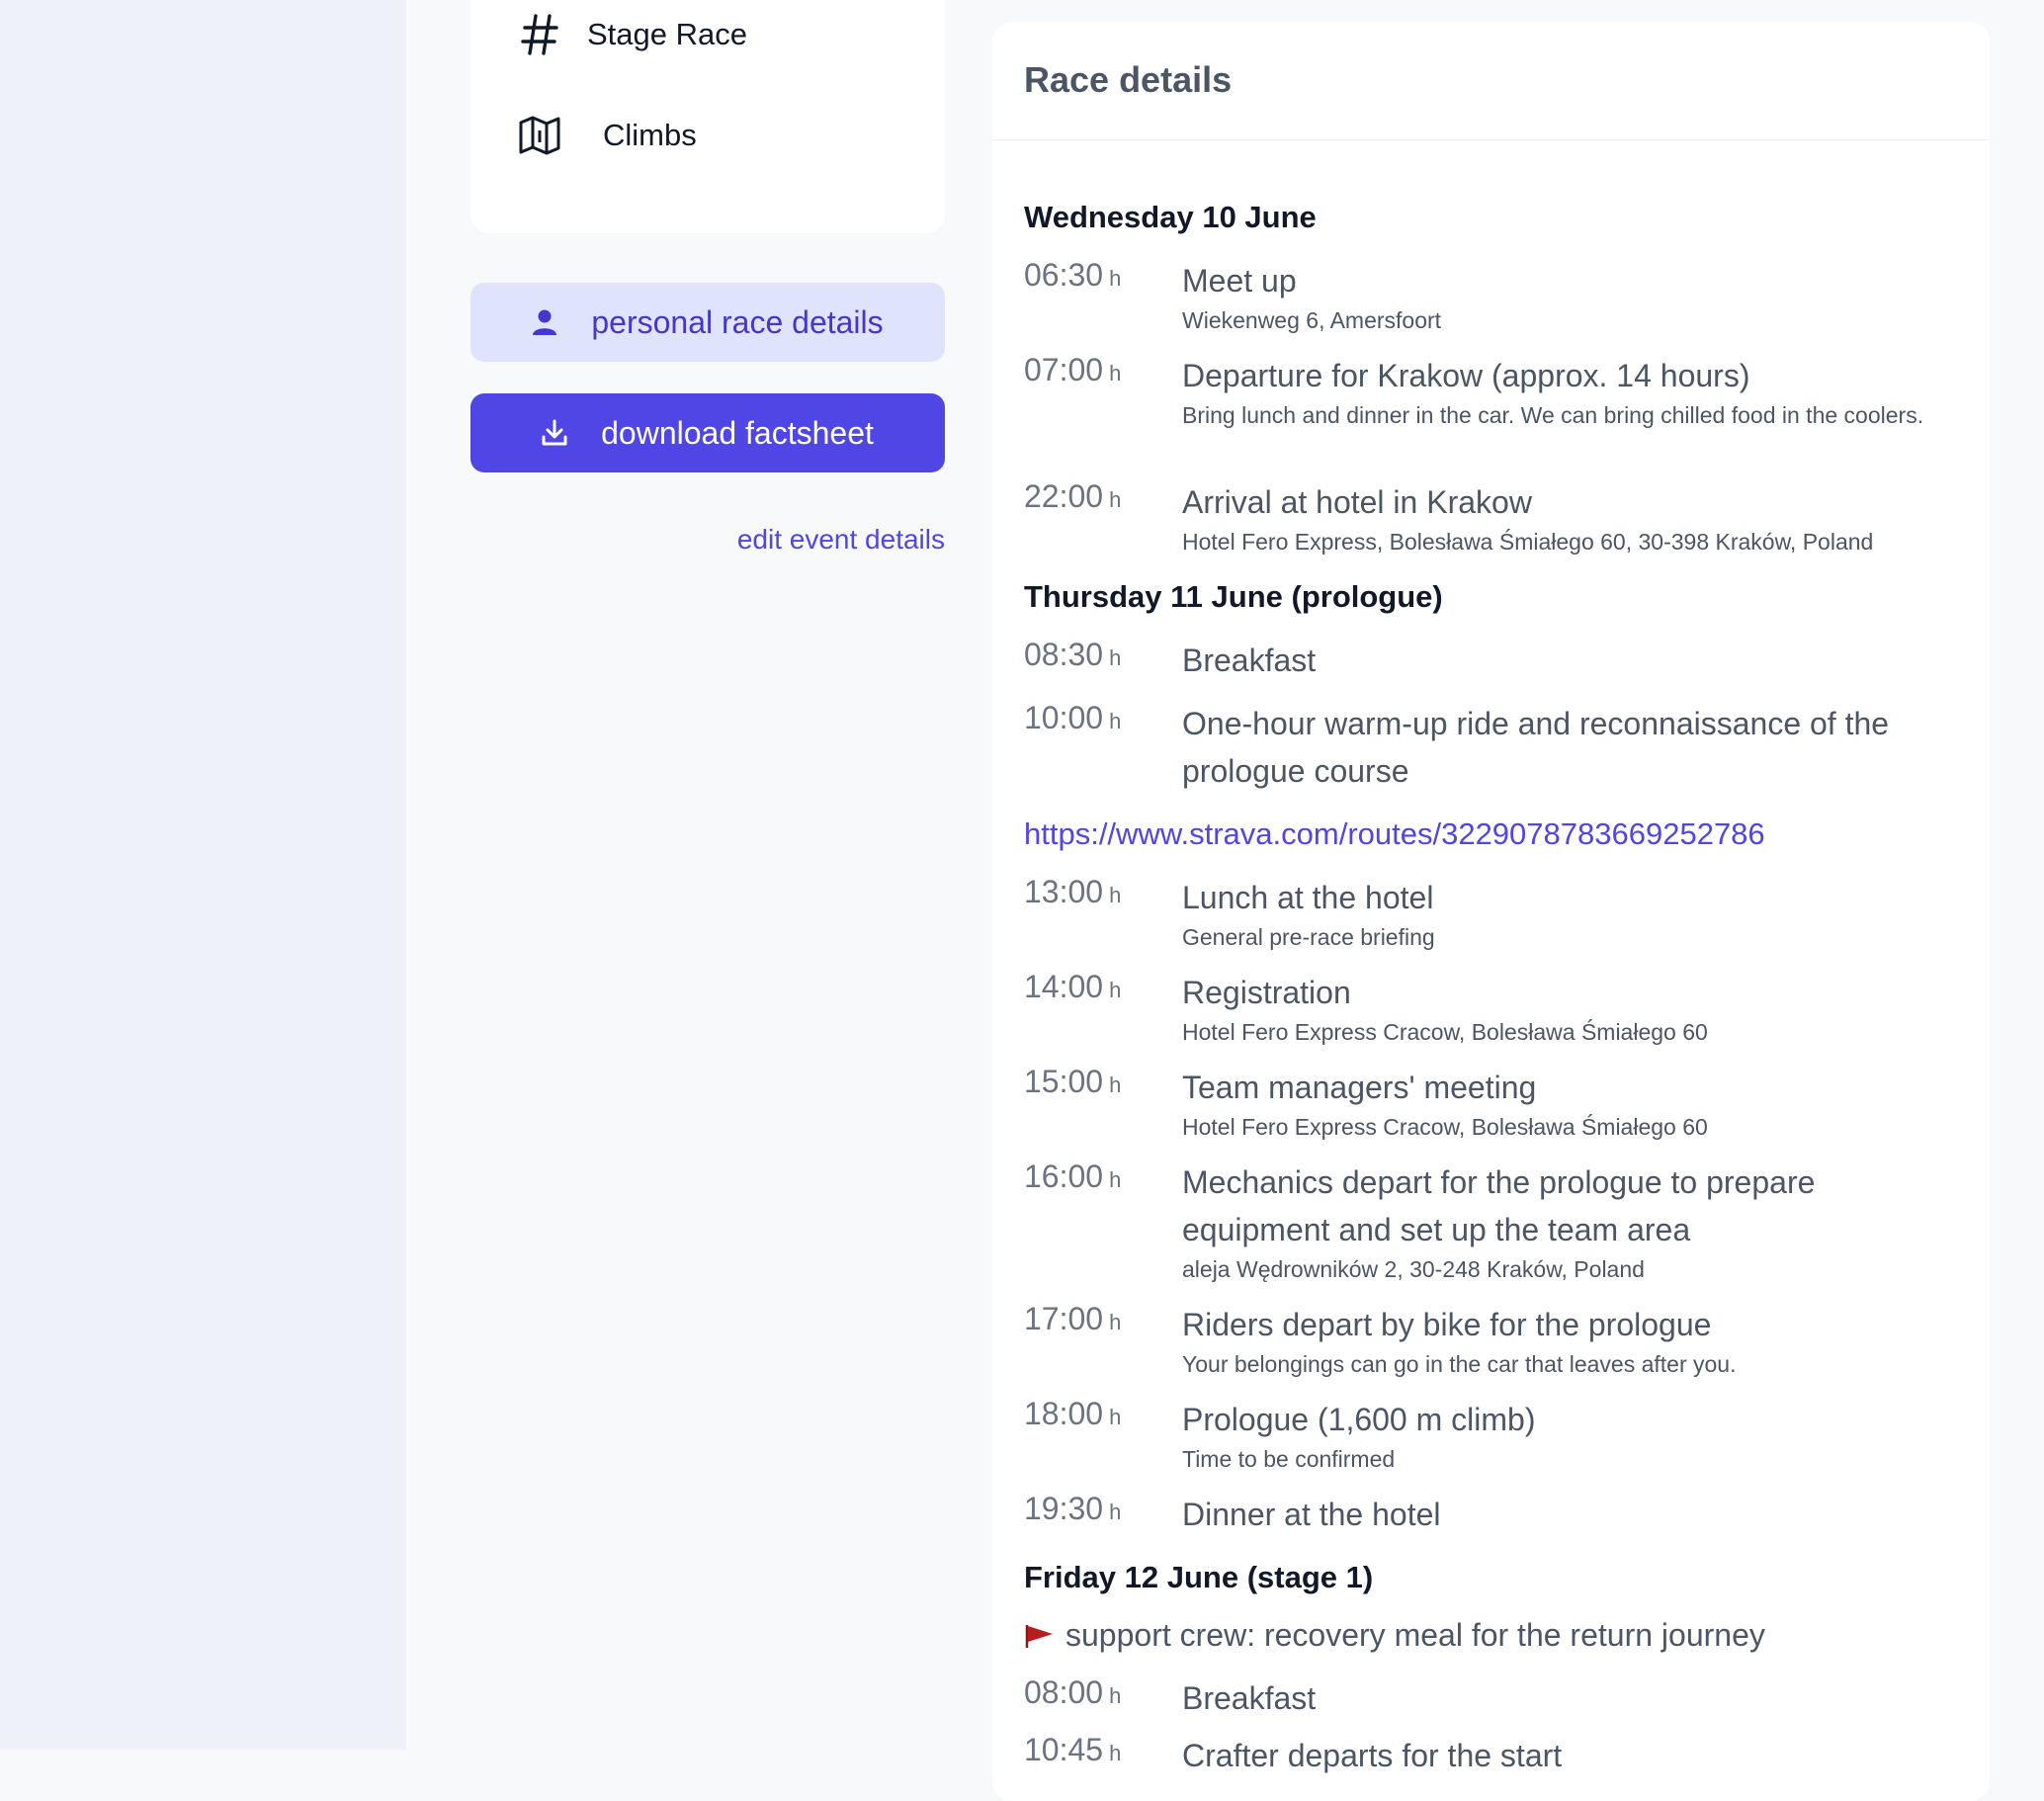 The image size is (2044, 1801). What do you see at coordinates (1359, 1419) in the screenshot?
I see `entry-title: Prologue (1,600 m climb)` at bounding box center [1359, 1419].